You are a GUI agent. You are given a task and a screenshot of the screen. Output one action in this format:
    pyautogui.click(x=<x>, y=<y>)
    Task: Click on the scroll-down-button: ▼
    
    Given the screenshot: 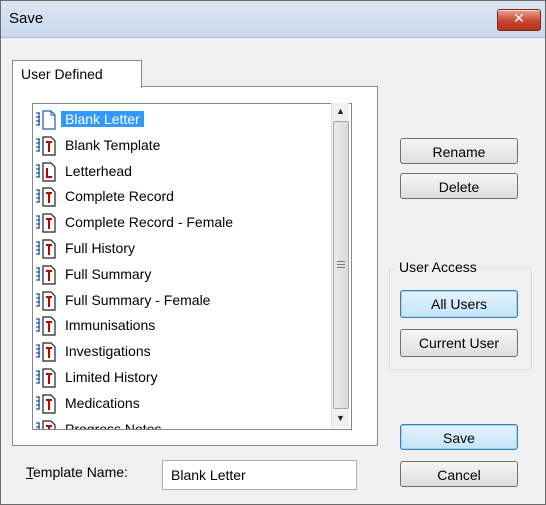 What is the action you would take?
    pyautogui.click(x=340, y=418)
    